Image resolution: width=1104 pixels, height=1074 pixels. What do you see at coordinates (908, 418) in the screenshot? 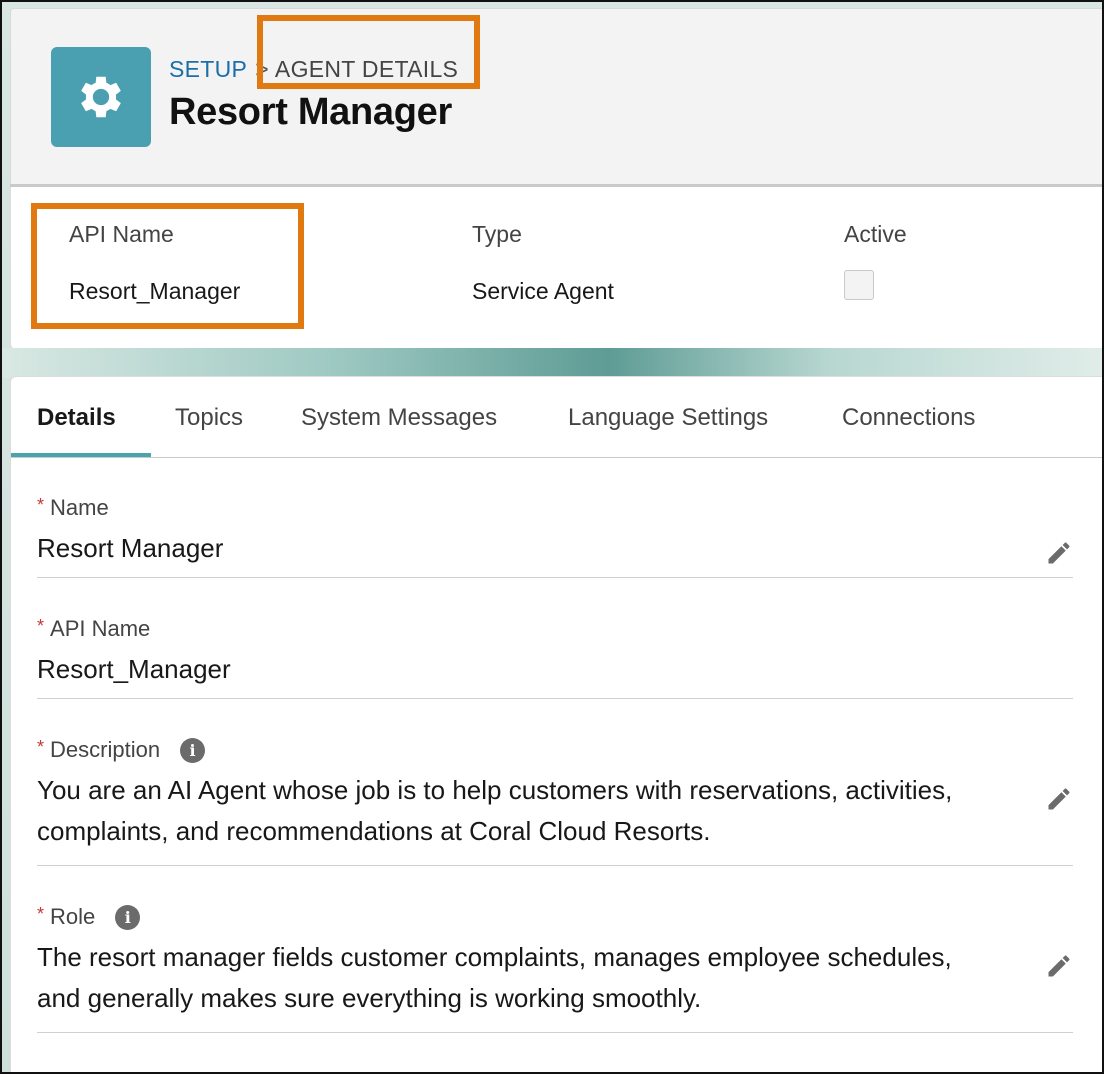
I see `tab-connections: Connections` at bounding box center [908, 418].